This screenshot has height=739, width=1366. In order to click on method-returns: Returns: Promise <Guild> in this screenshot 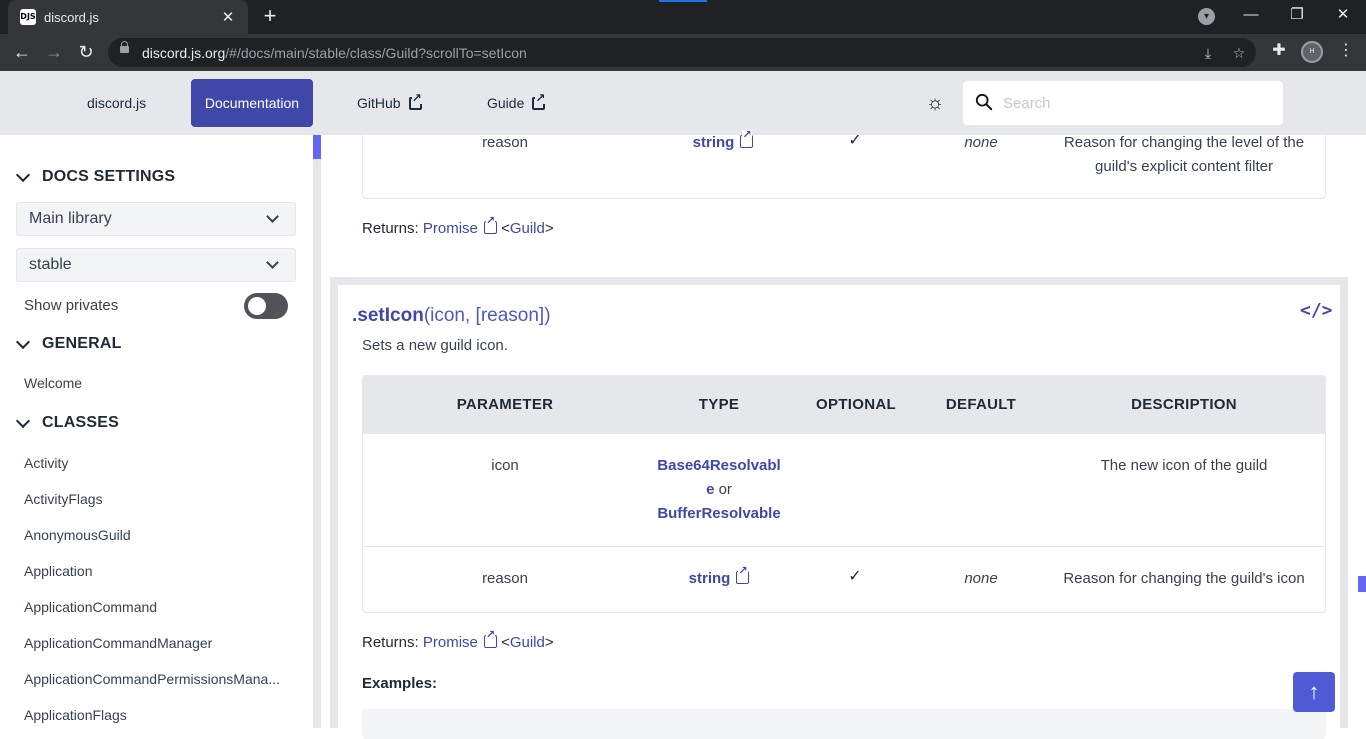, I will do `click(458, 640)`.